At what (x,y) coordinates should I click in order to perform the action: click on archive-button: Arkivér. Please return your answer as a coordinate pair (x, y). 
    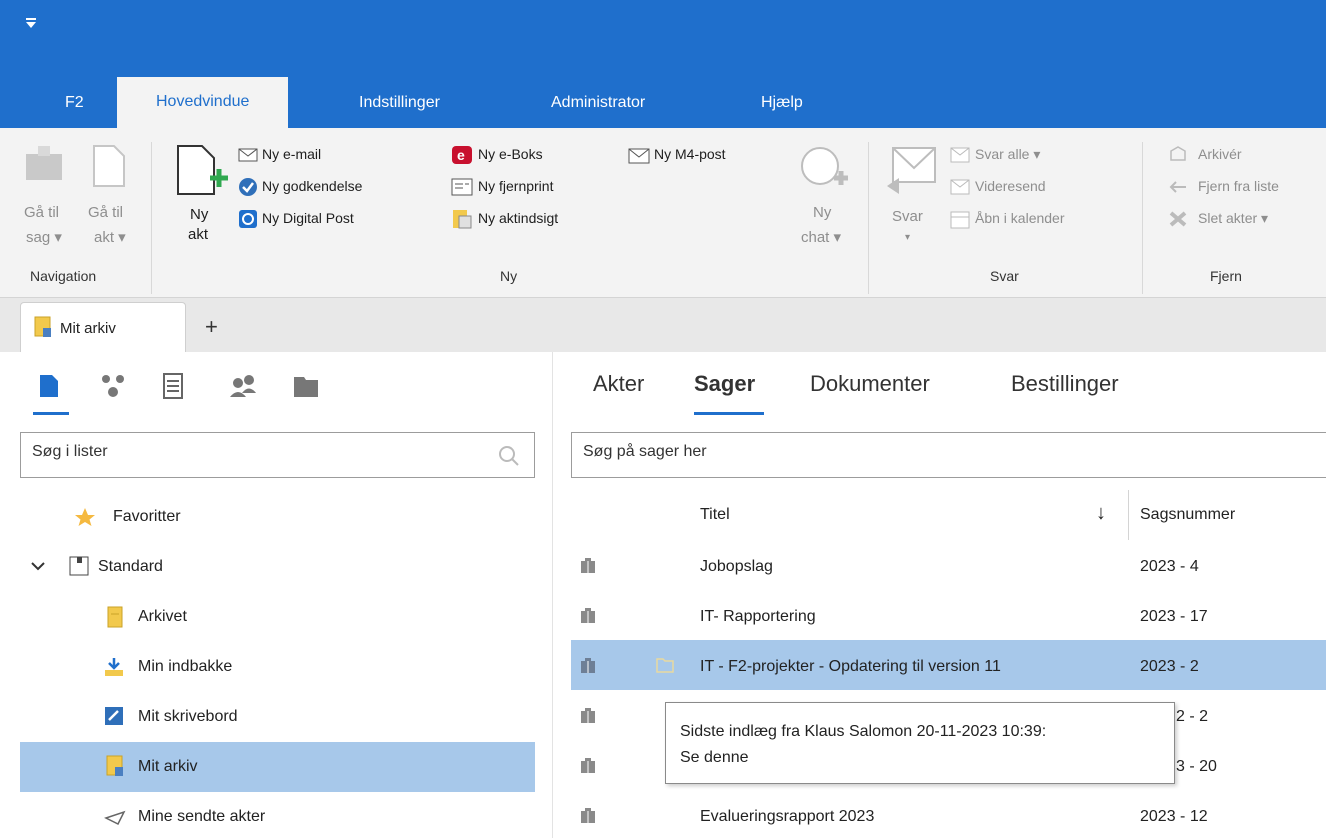
    Looking at the image, I should click on (1220, 154).